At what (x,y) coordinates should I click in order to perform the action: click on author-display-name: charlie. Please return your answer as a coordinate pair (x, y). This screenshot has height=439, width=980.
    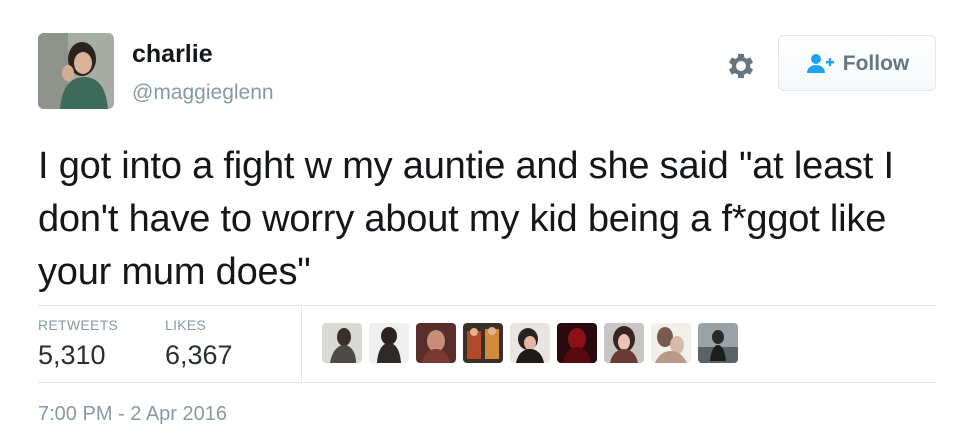
    Looking at the image, I should click on (172, 54).